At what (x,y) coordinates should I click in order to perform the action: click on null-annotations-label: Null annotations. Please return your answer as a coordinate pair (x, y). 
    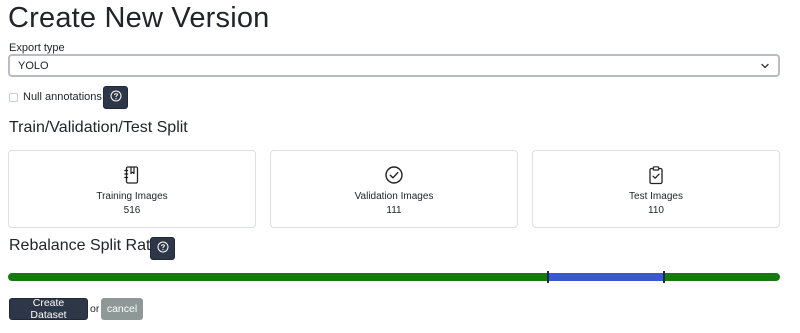
    Looking at the image, I should click on (62, 97).